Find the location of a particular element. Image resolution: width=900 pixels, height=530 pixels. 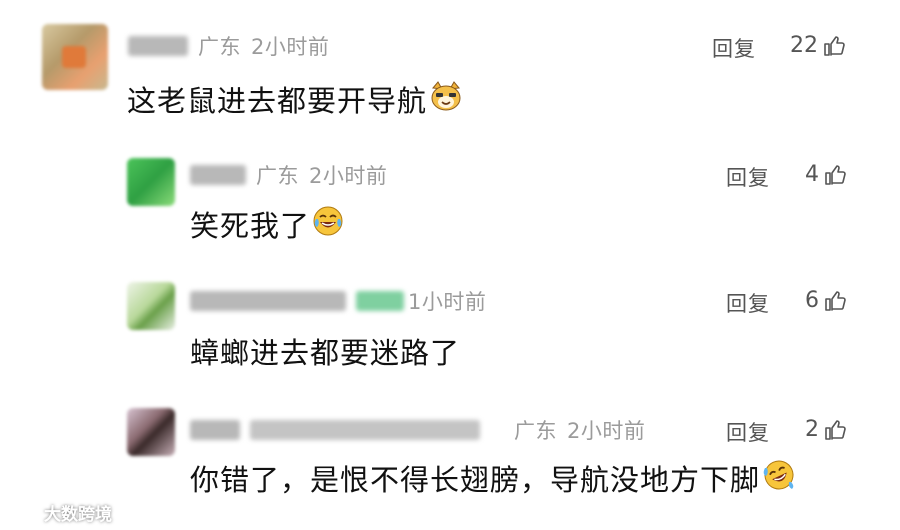

like-count: 4 is located at coordinates (812, 174).